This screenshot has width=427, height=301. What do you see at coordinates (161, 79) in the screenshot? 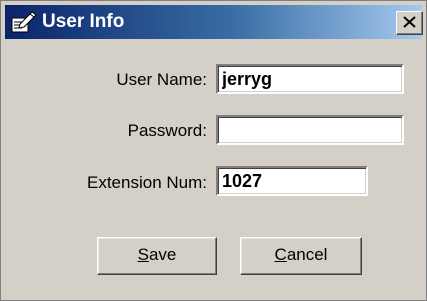
I see `username-label: User Name:` at bounding box center [161, 79].